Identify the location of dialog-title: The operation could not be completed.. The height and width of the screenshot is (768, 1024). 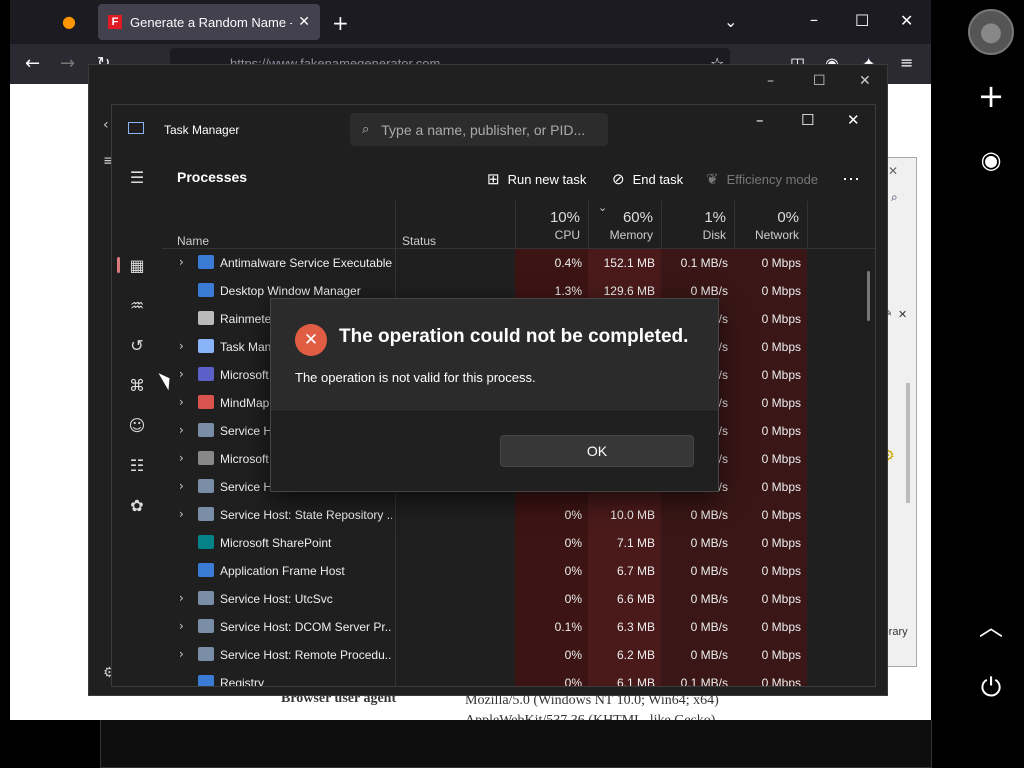
(514, 336).